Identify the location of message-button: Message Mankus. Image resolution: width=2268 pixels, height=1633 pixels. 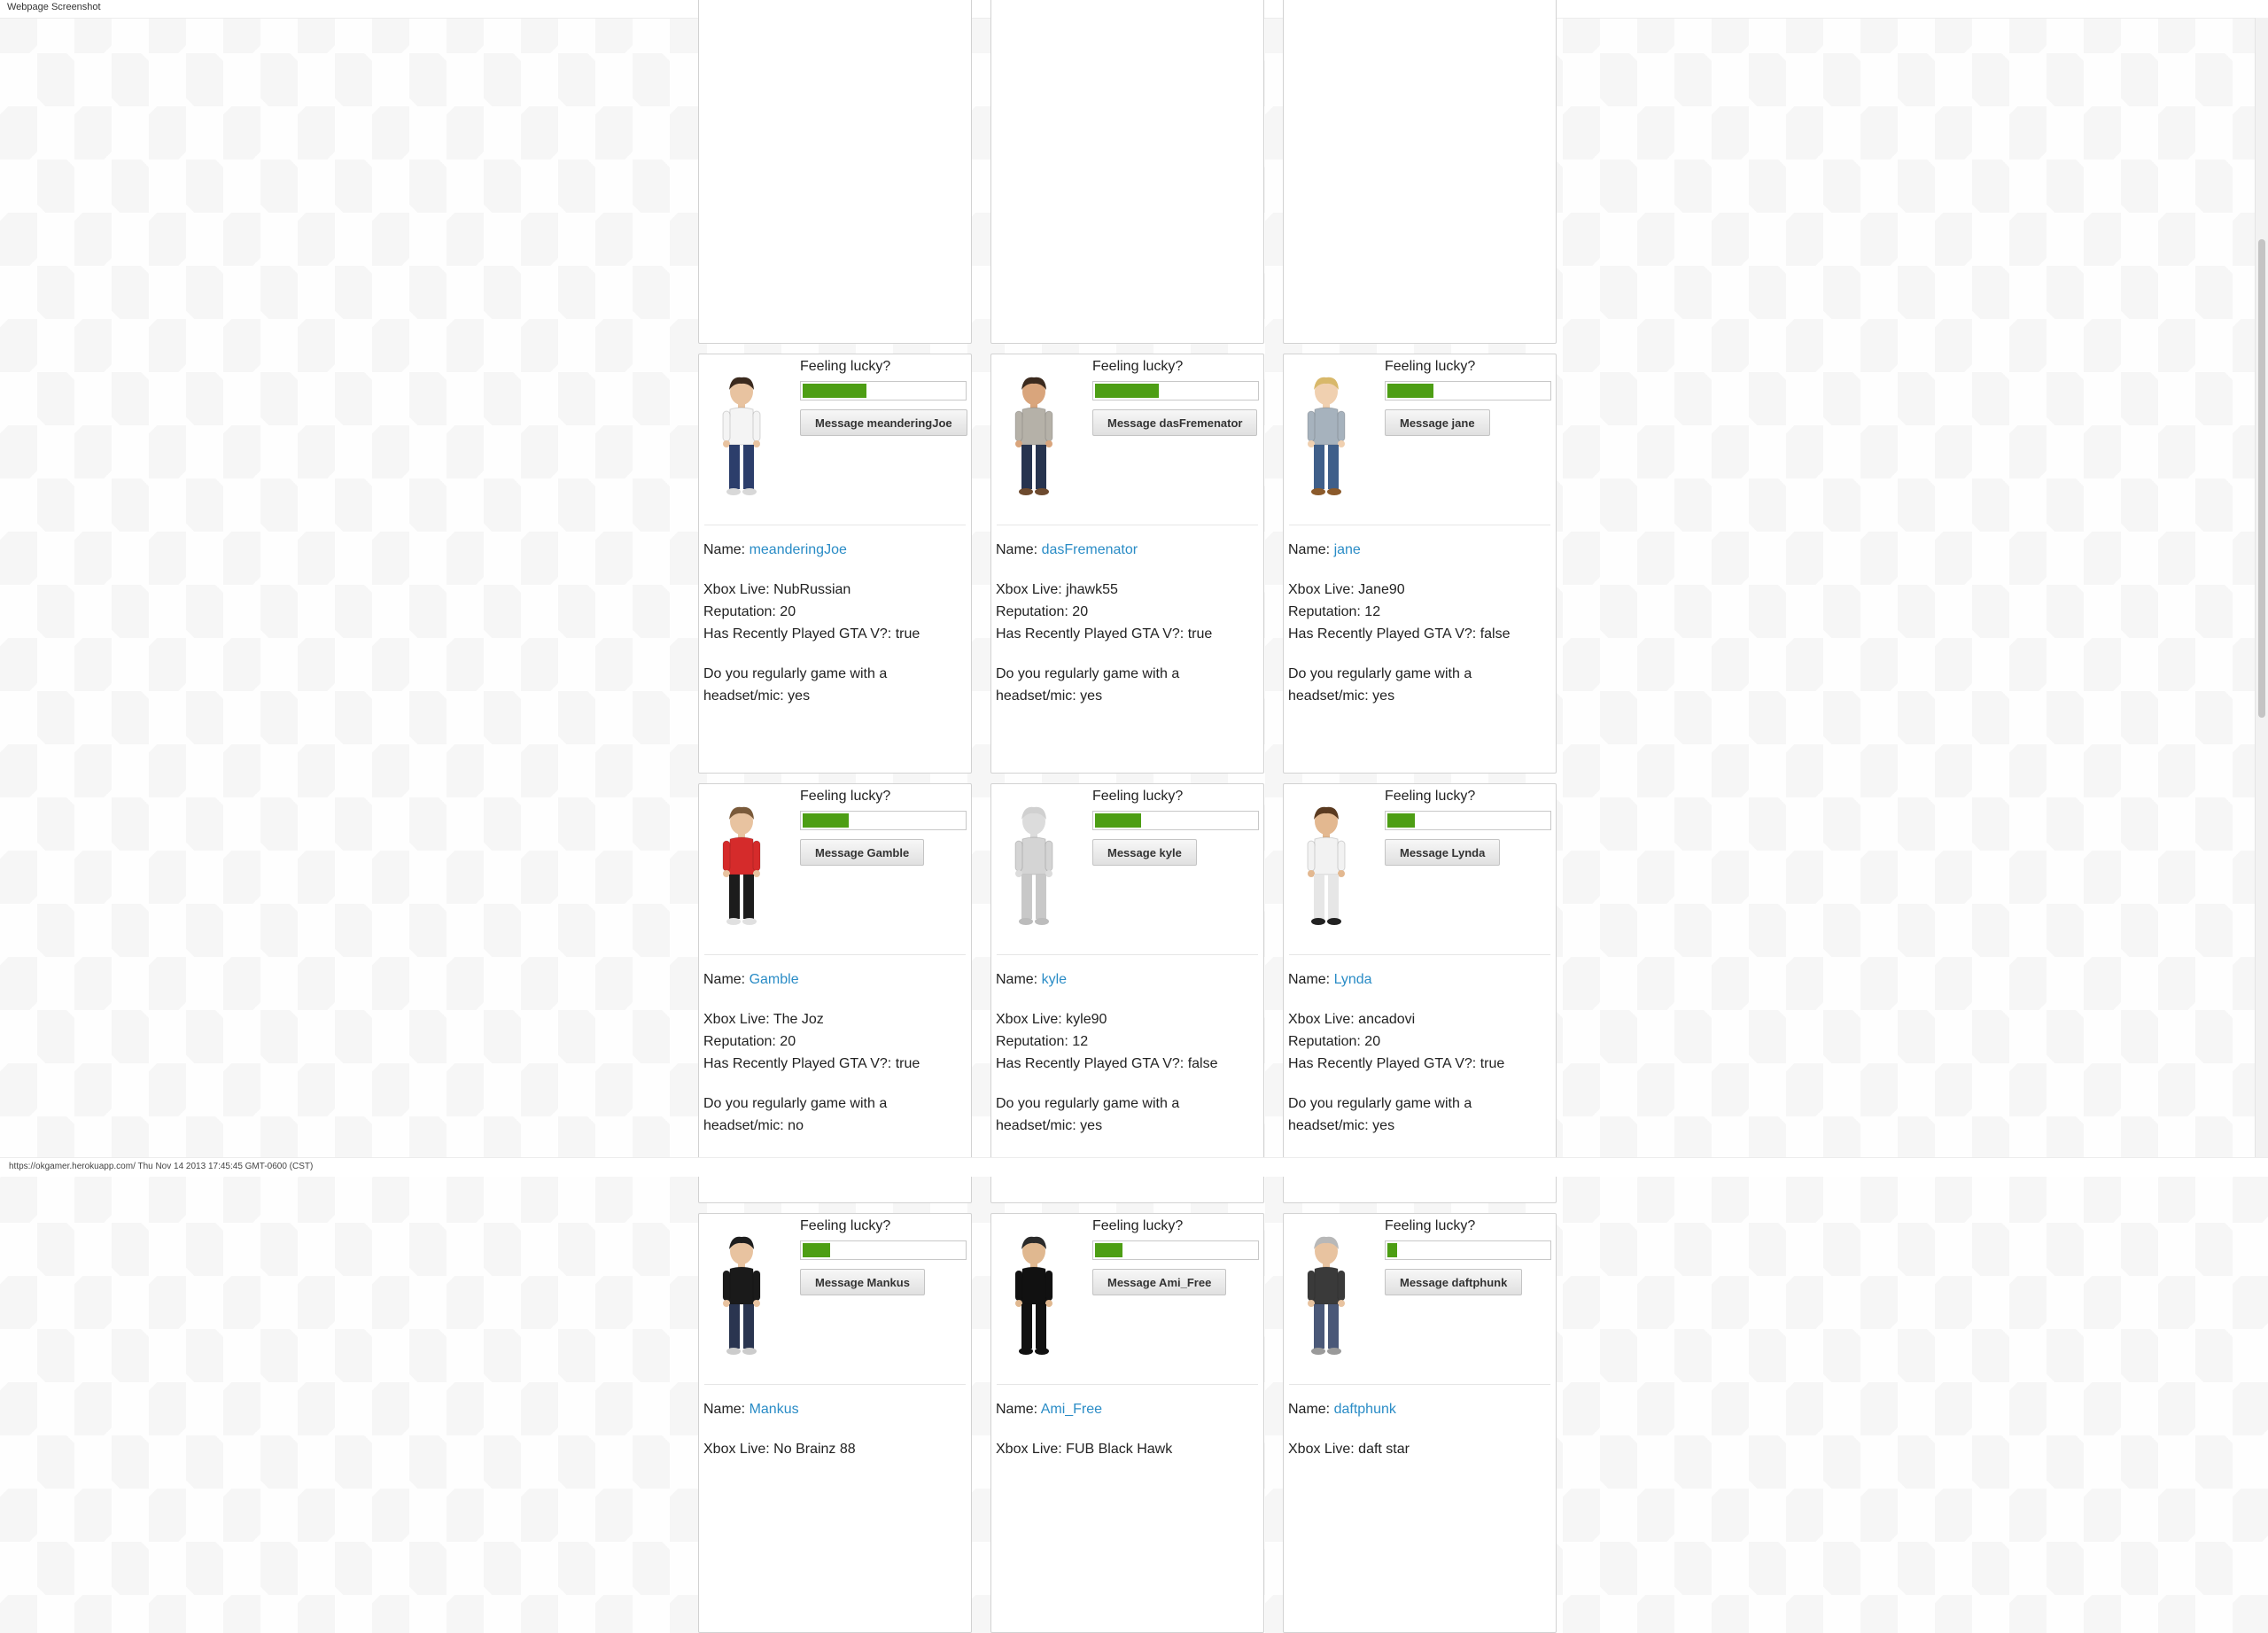
(862, 1282).